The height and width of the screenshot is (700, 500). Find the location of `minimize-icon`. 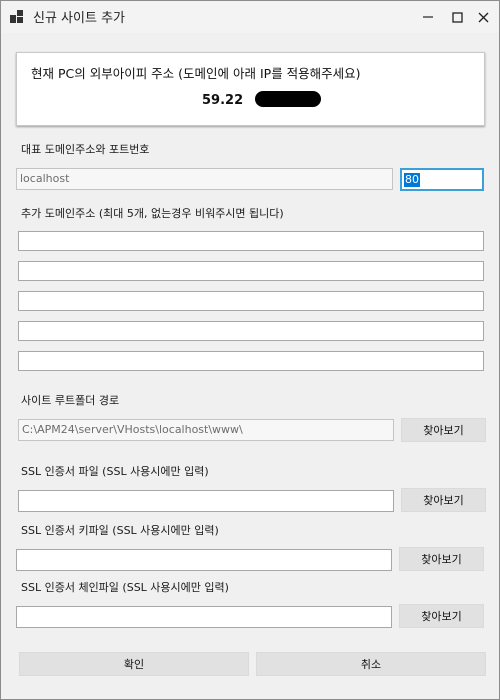

minimize-icon is located at coordinates (428, 17).